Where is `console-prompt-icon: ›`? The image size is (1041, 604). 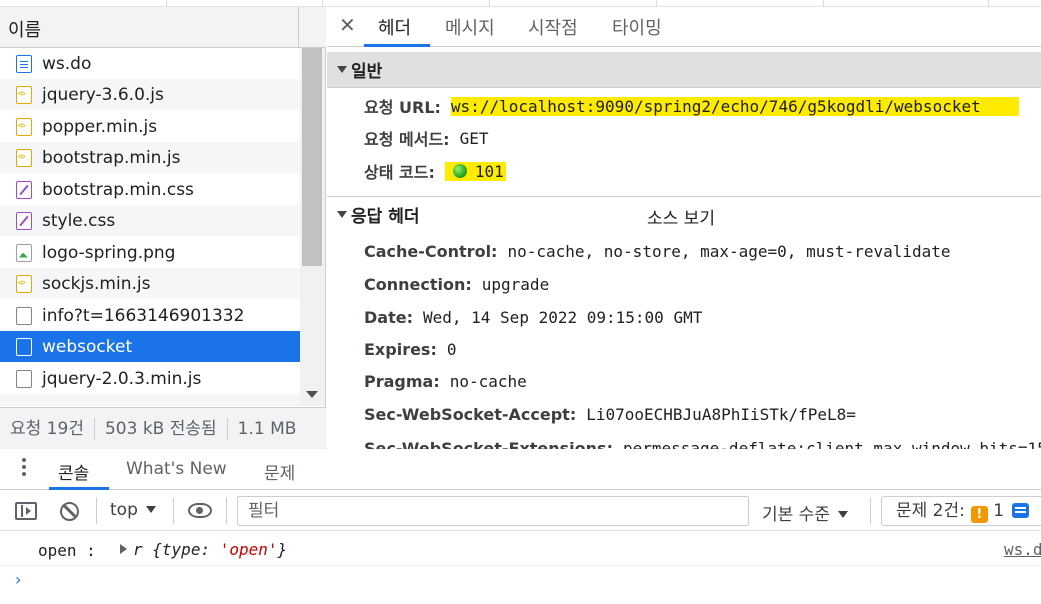
console-prompt-icon: › is located at coordinates (18, 579).